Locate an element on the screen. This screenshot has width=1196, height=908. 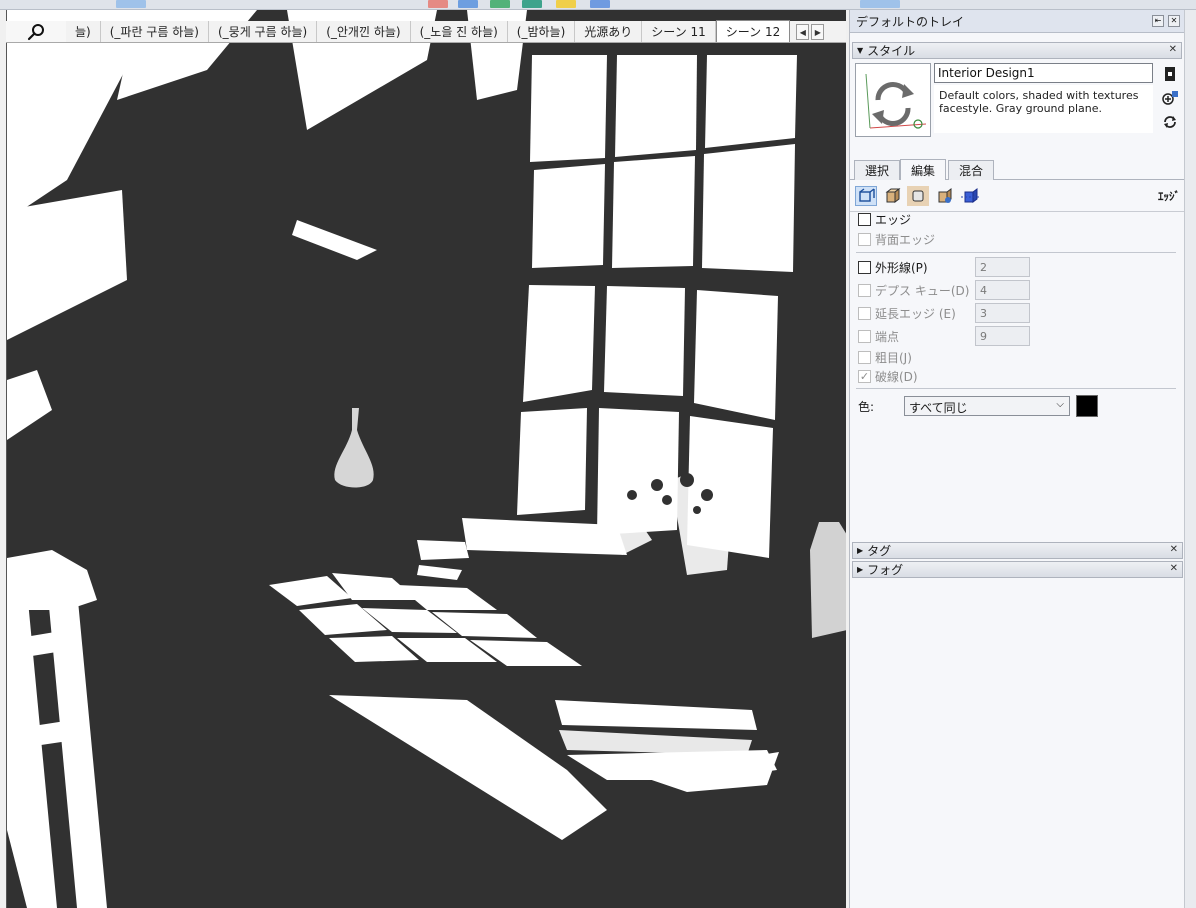
edges-option: エッジ is located at coordinates (884, 219).